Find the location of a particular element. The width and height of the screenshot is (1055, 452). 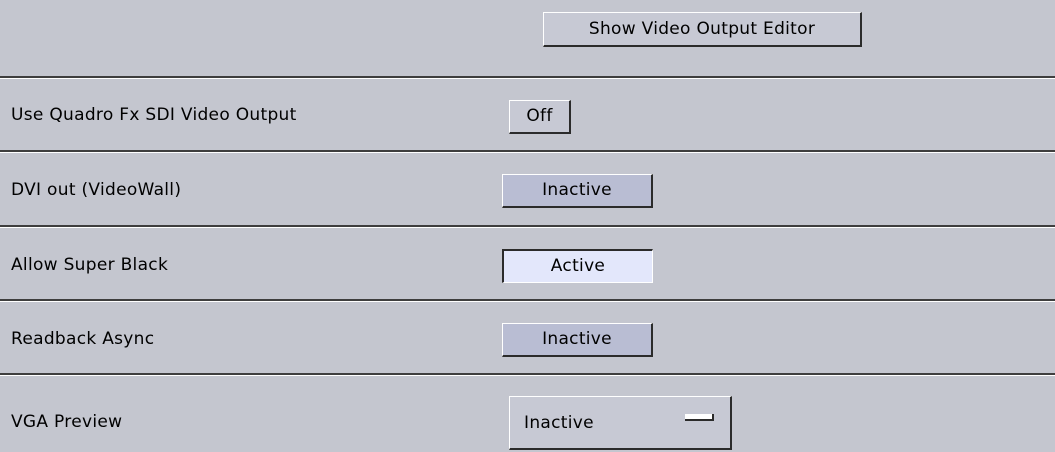

setting-label-dvi-out: DVI out (VideoWall) is located at coordinates (96, 190).